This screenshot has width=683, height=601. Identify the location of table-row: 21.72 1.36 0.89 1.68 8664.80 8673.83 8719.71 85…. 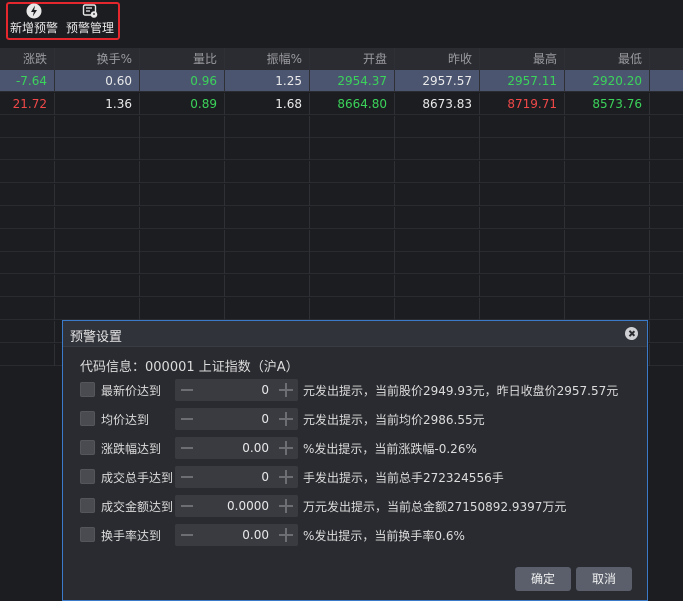
(341, 103).